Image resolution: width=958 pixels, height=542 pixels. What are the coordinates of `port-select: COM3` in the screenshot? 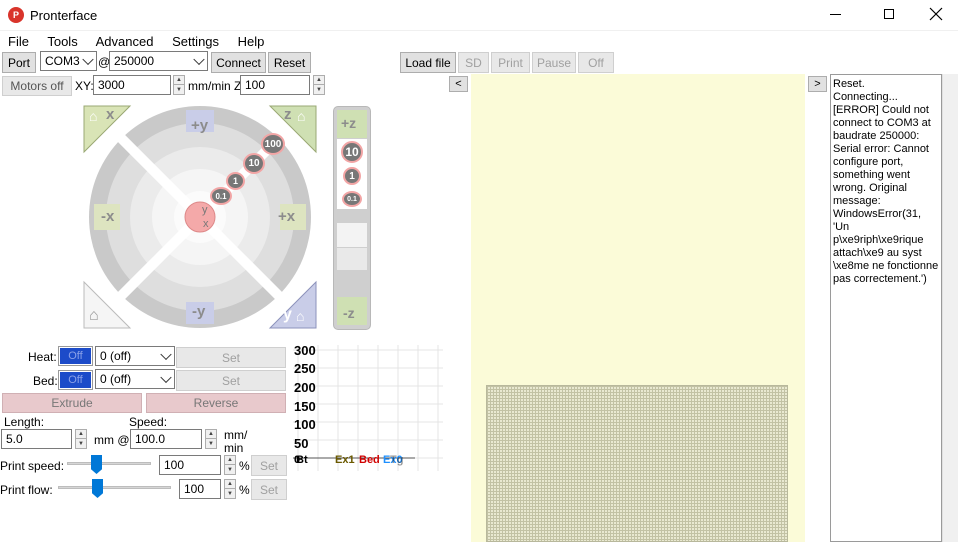 It's located at (68, 61).